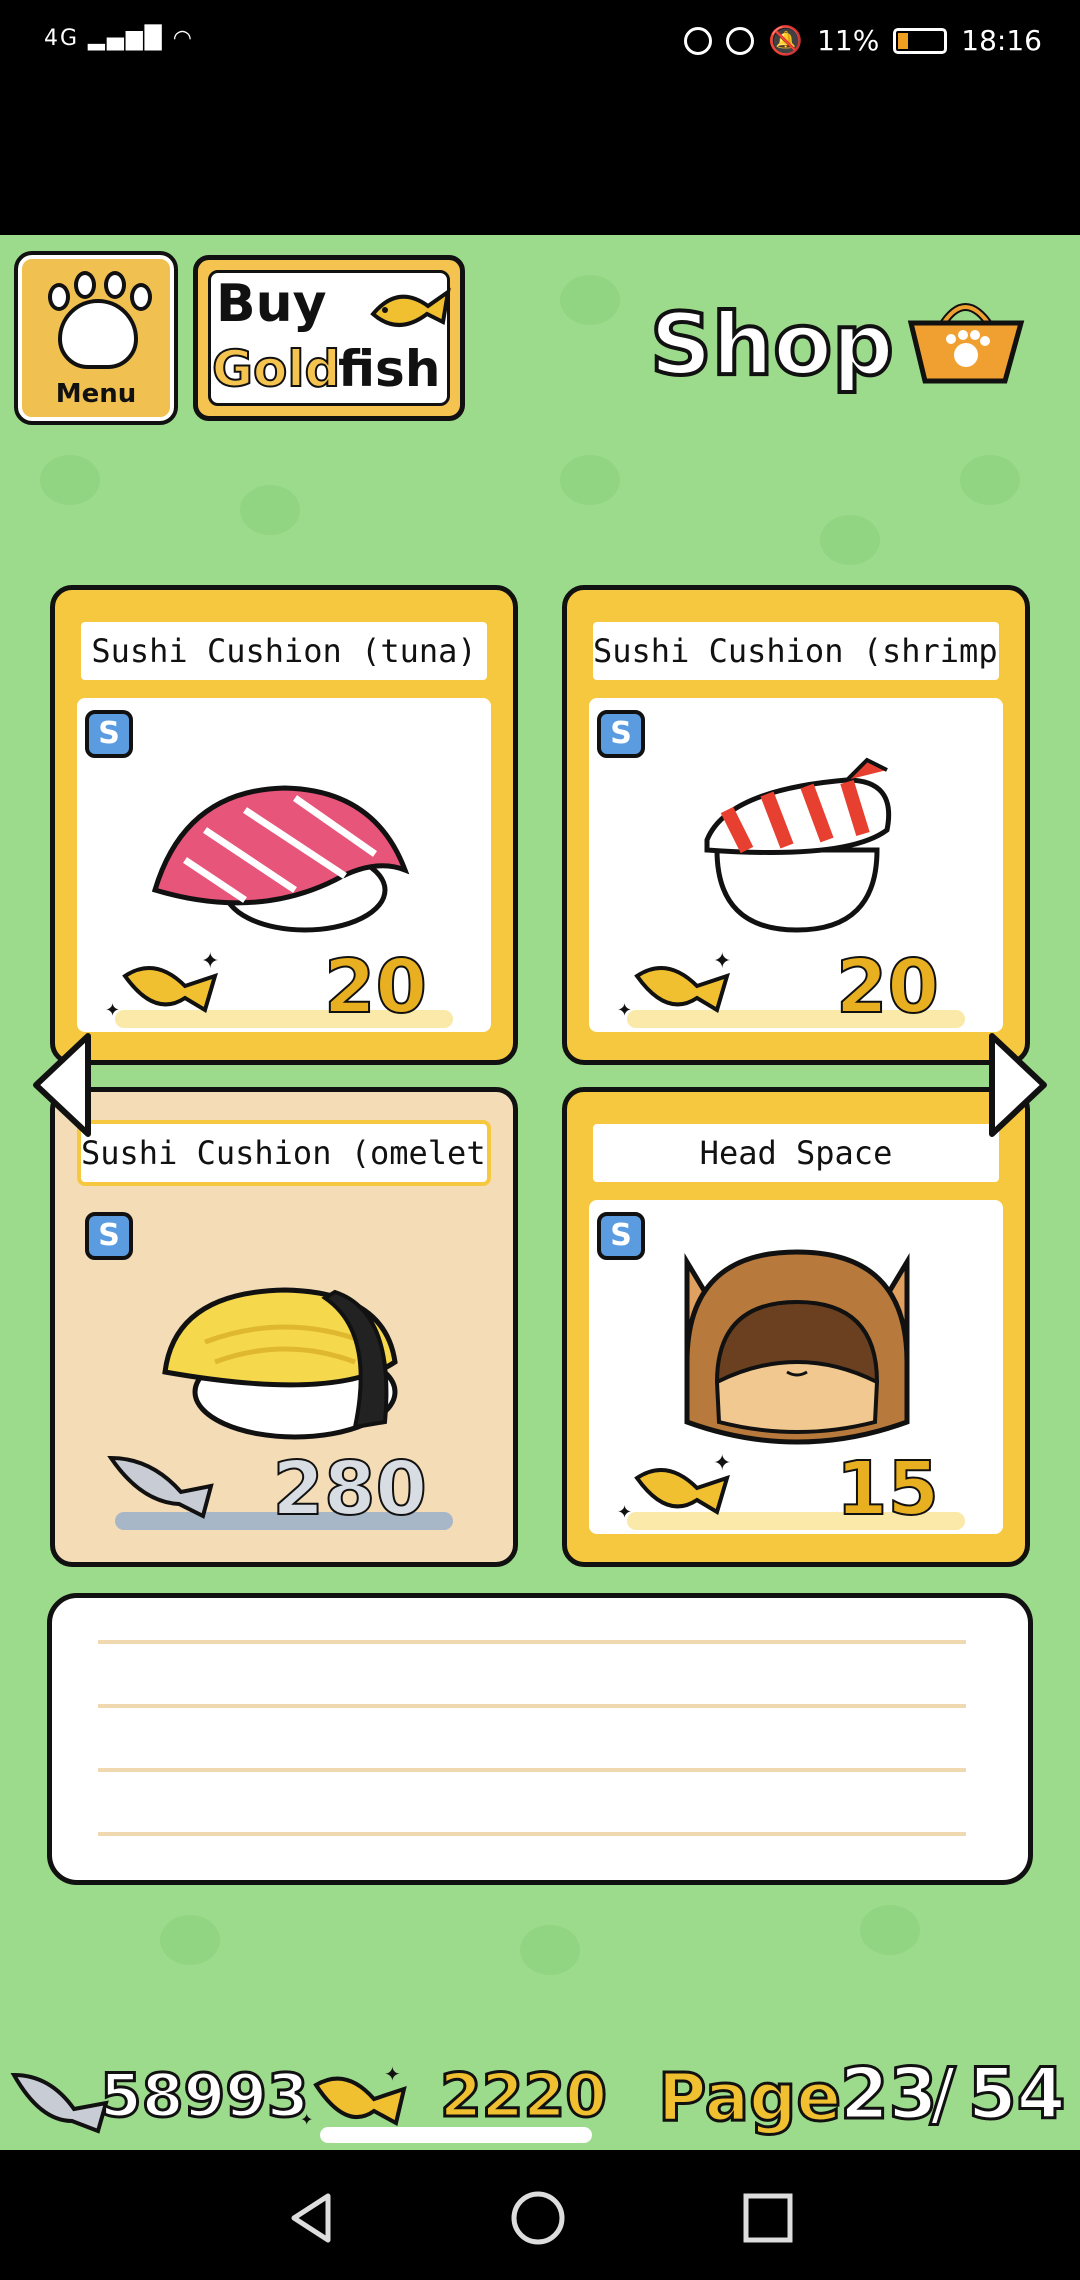 This screenshot has height=2280, width=1080. What do you see at coordinates (1001, 40) in the screenshot?
I see `clock: 18:16` at bounding box center [1001, 40].